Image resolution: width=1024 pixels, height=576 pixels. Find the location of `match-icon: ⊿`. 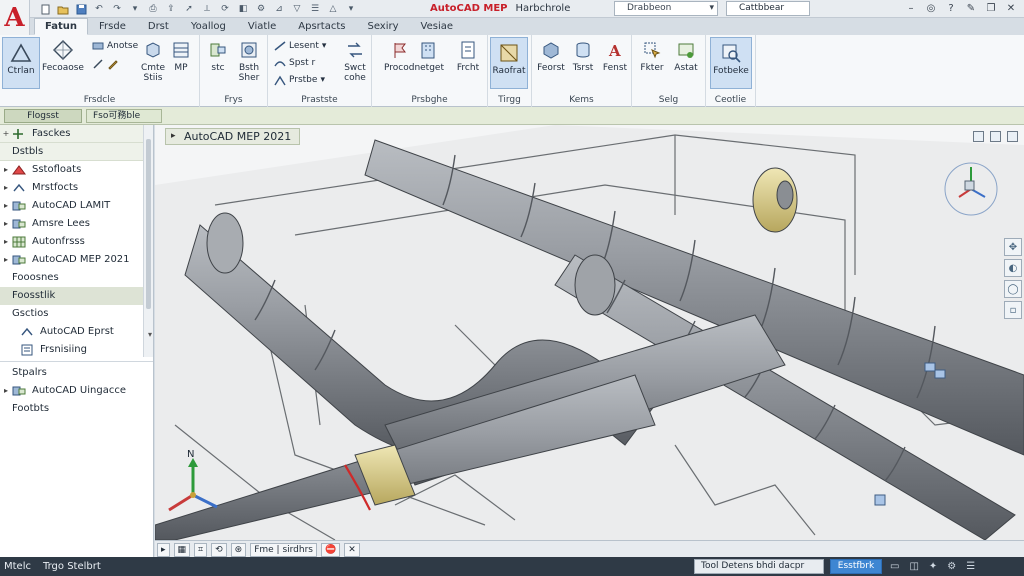

match-icon: ⊿ is located at coordinates (279, 9).